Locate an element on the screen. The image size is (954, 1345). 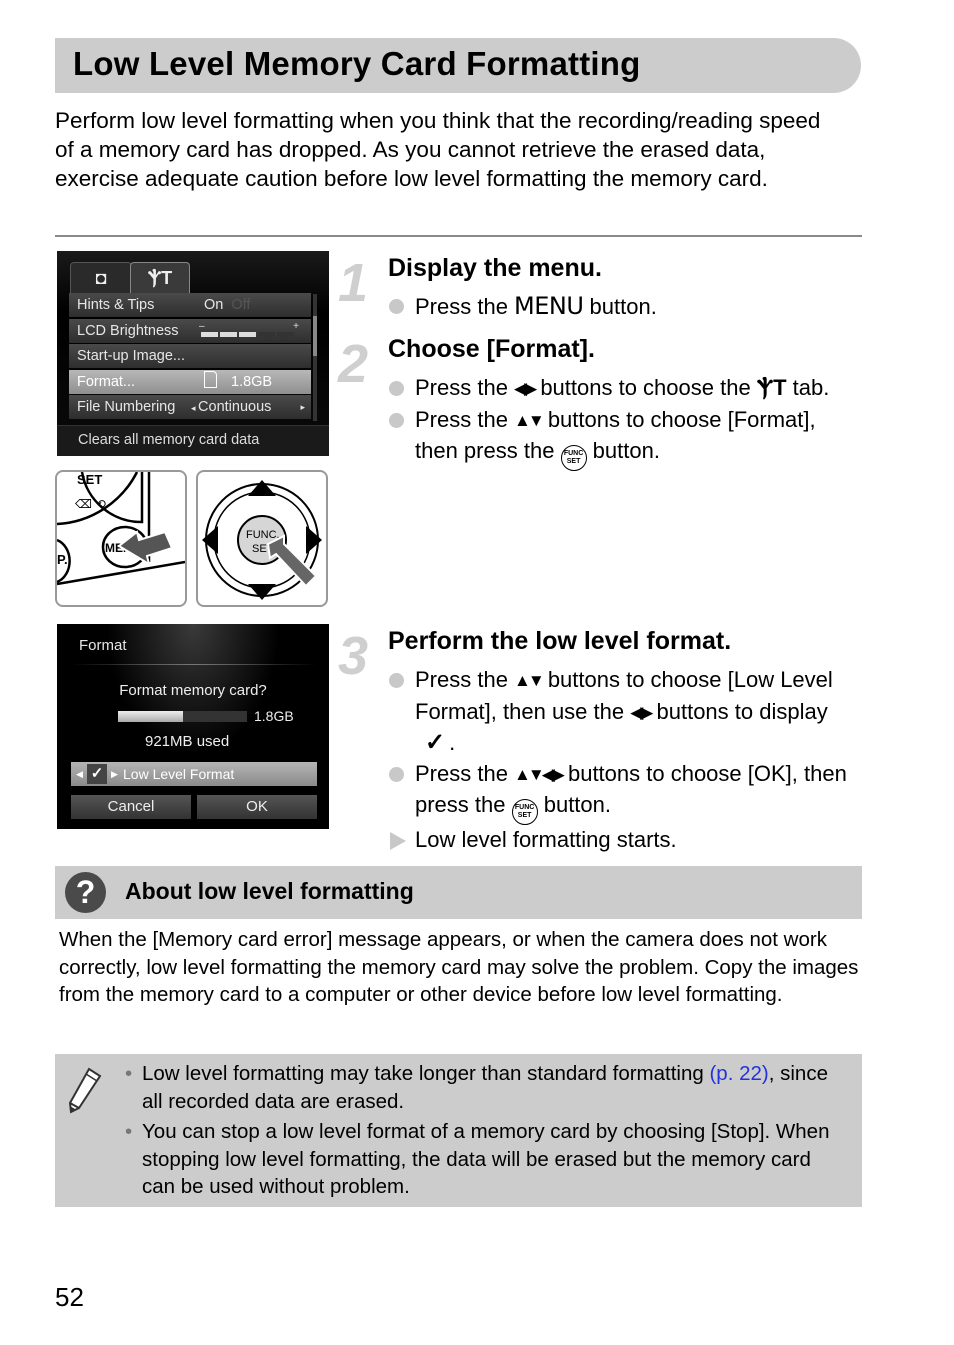
usage-bar is located at coordinates (182, 716).